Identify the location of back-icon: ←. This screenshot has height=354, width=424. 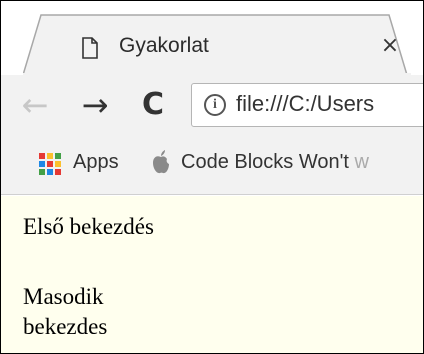
(35, 105).